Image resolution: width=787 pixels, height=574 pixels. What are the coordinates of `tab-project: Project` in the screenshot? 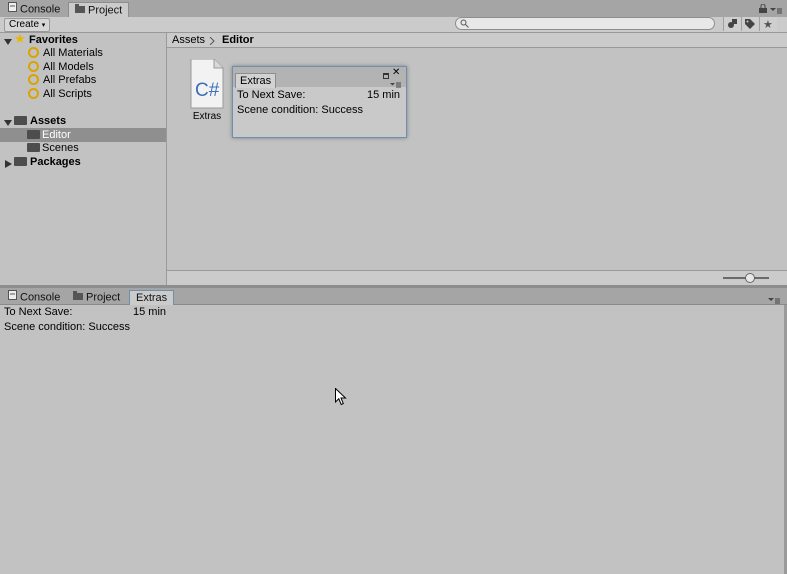 It's located at (99, 10).